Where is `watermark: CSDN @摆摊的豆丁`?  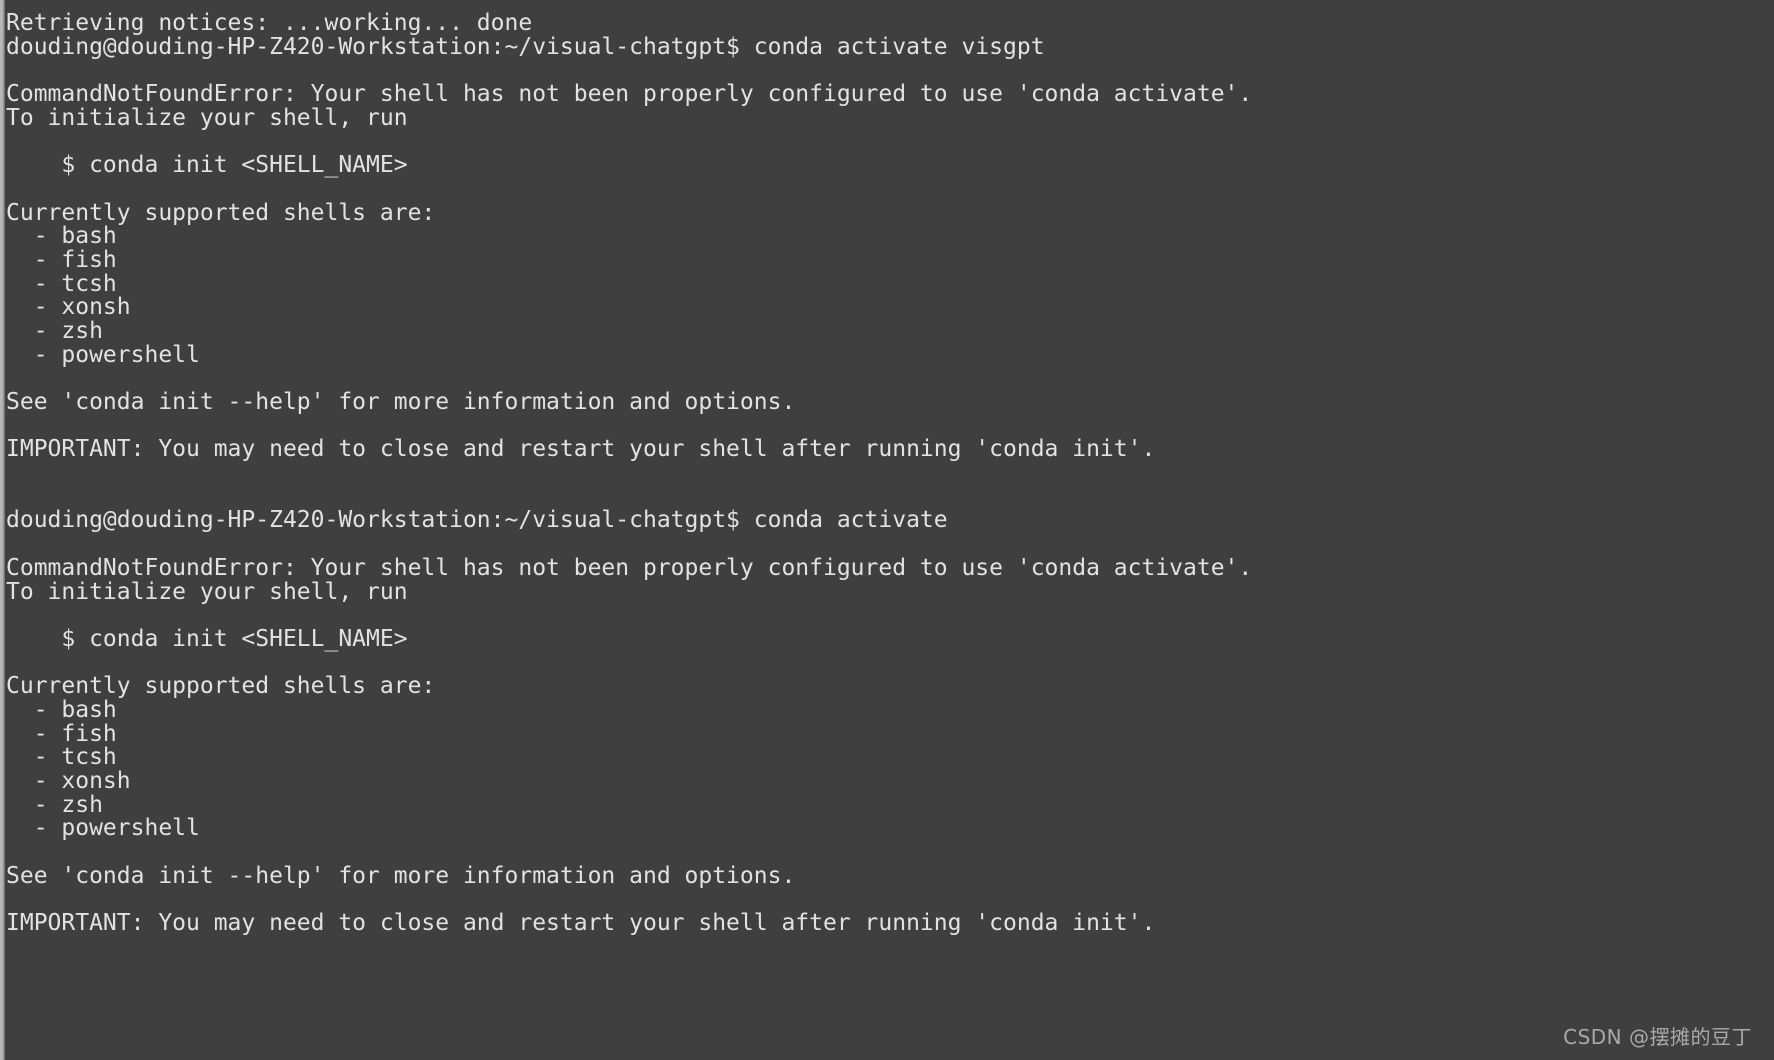 watermark: CSDN @摆摊的豆丁 is located at coordinates (1657, 1037).